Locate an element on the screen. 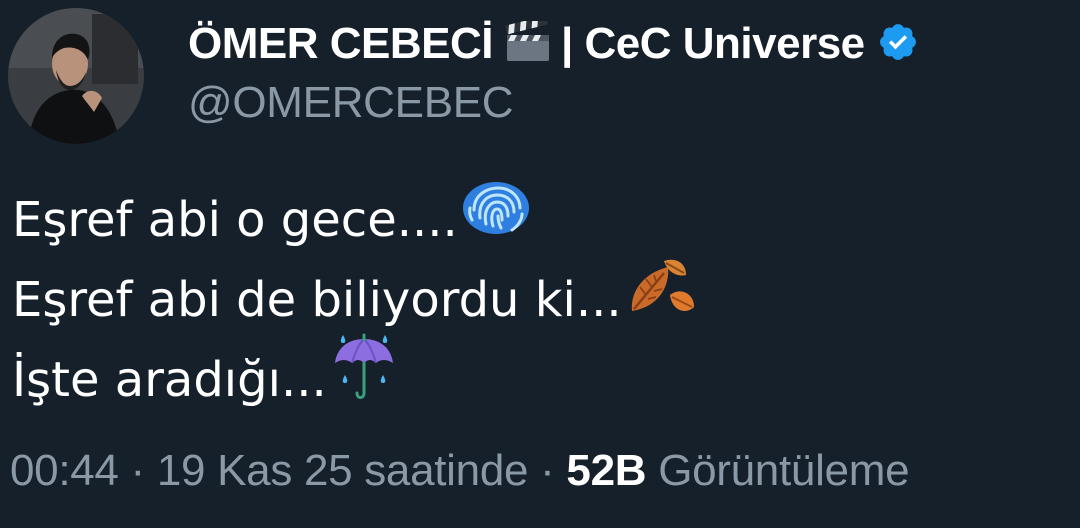 This screenshot has height=528, width=1080. tweet-date: 19 Kas 25 saatinde is located at coordinates (343, 470).